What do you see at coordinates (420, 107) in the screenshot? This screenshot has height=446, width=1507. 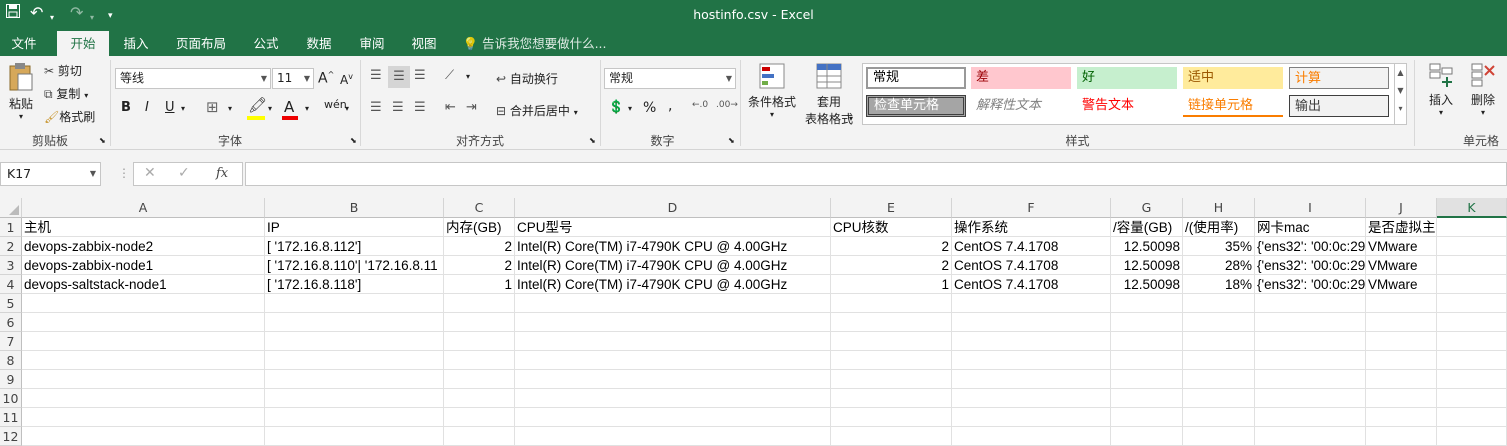 I see `align-right-icon: ☰` at bounding box center [420, 107].